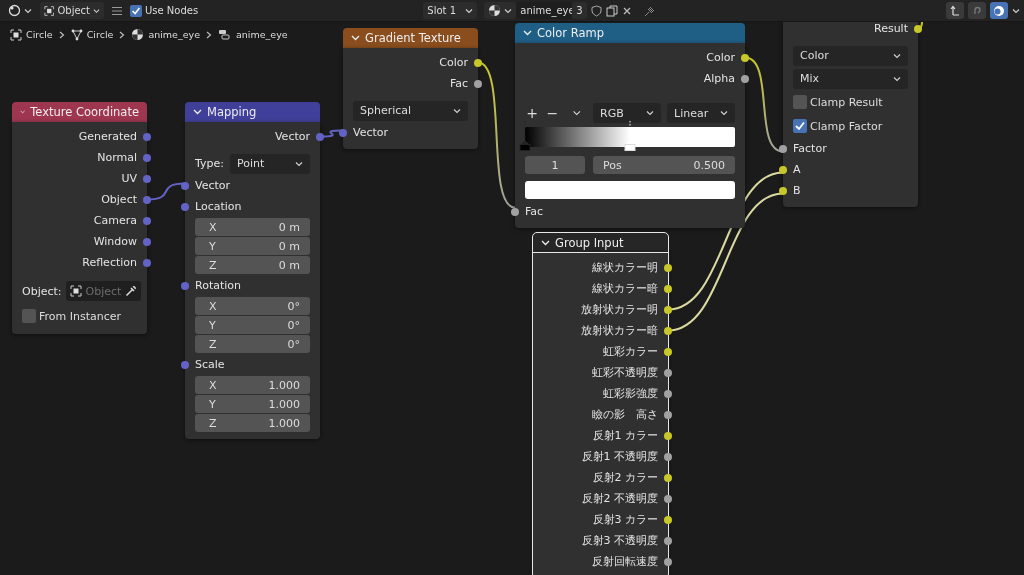 This screenshot has width=1024, height=575. Describe the element at coordinates (619, 456) in the screenshot. I see `socket-label: 反射1 不透明度` at that location.